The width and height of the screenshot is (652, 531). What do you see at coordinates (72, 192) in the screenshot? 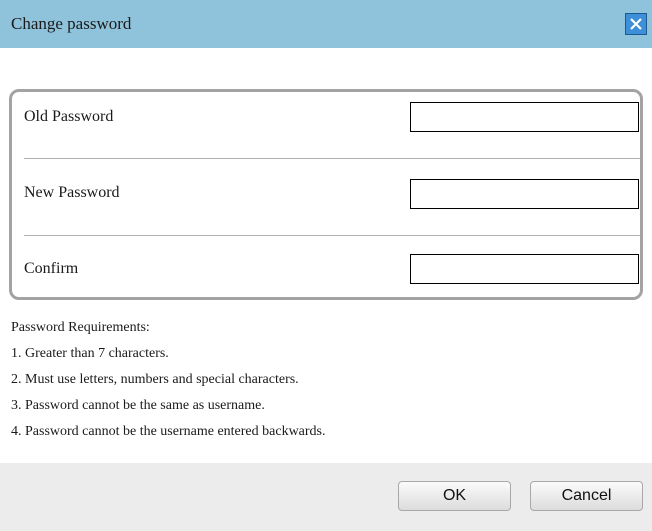
I see `new-password-label: New Password` at bounding box center [72, 192].